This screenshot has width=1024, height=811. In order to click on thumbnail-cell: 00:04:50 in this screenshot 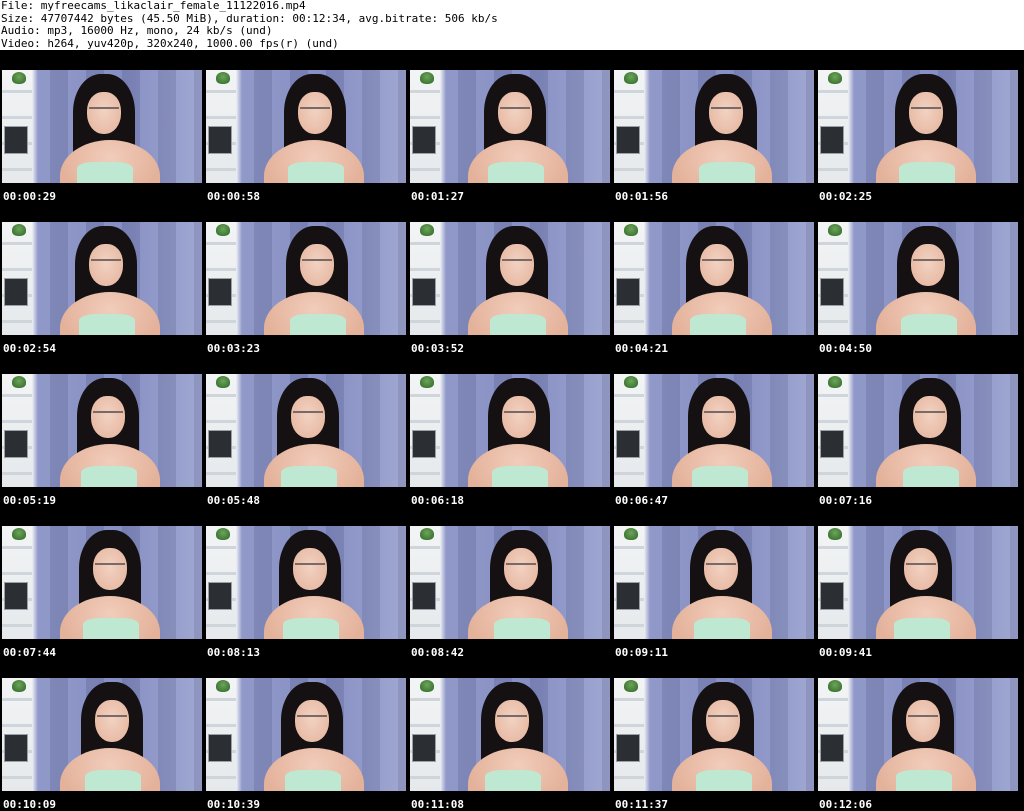, I will do `click(918, 298)`.